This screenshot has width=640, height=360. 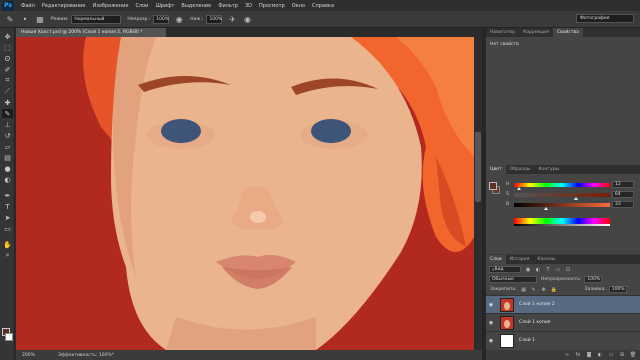 What do you see at coordinates (7, 228) in the screenshot?
I see `shape-tool-icon: ▭` at bounding box center [7, 228].